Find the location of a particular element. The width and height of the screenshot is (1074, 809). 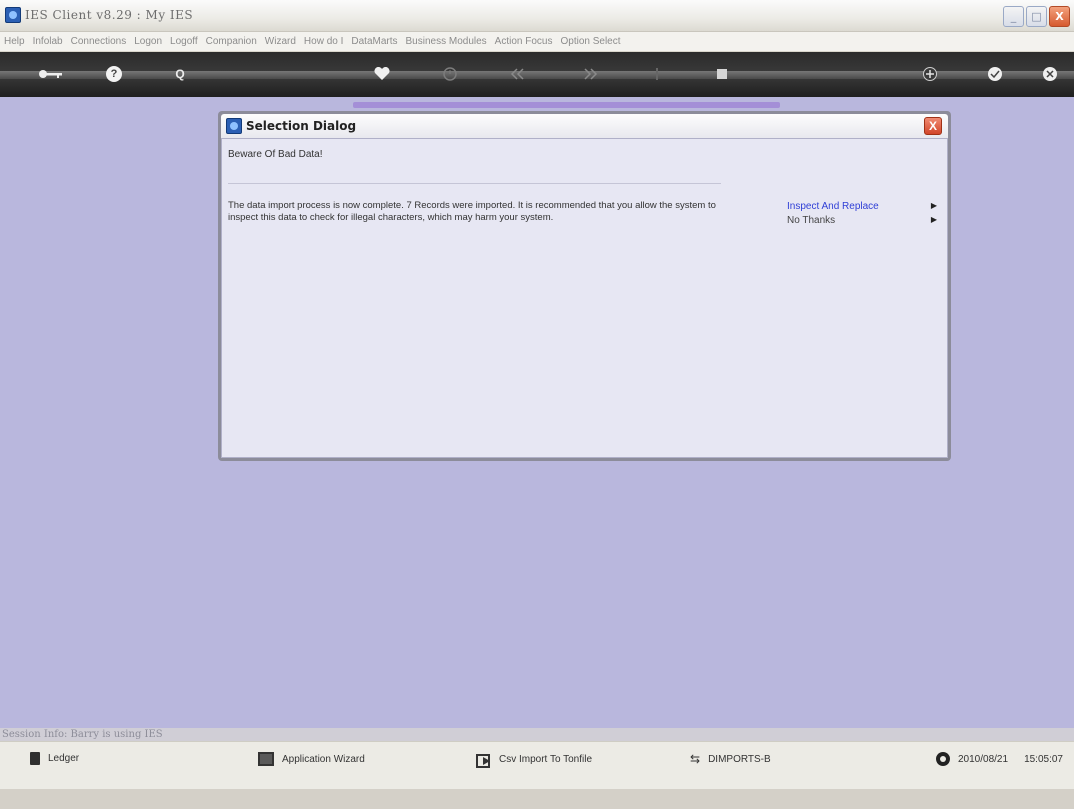

search-icon: Q is located at coordinates (180, 74).